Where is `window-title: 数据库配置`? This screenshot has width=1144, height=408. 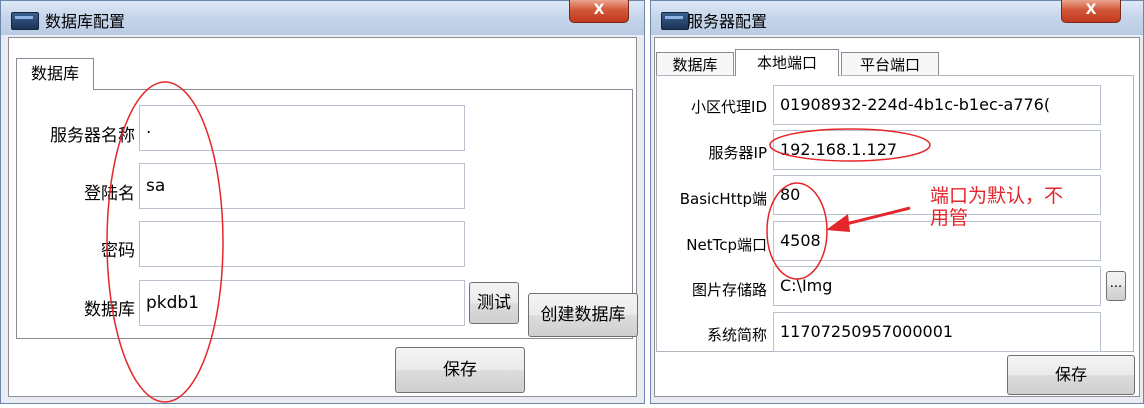
window-title: 数据库配置 is located at coordinates (85, 21).